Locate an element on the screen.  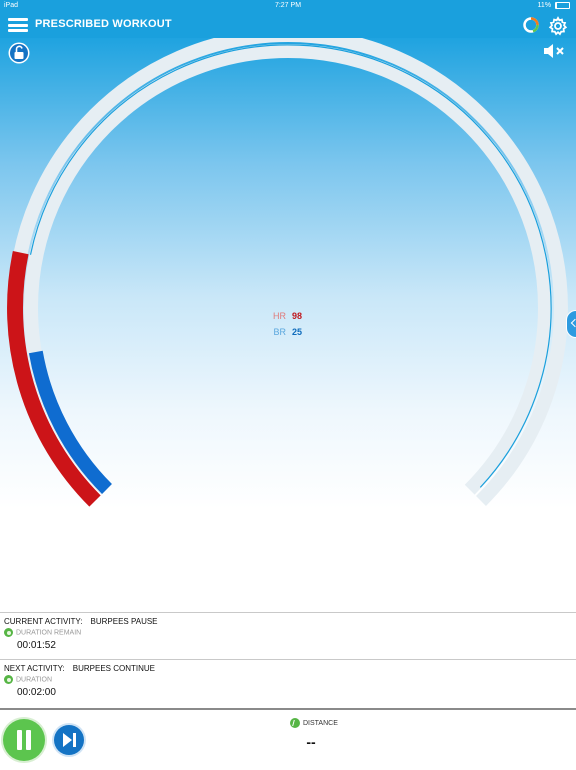
next-activity-heading: NEXT ACTIVITY: BURPEES CONTINUE is located at coordinates (79, 668).